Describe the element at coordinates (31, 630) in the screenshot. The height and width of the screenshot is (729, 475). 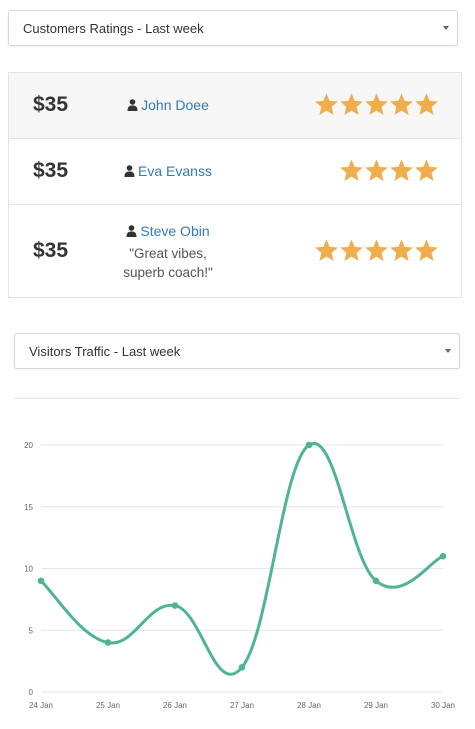
I see `y-tick-label: 5` at that location.